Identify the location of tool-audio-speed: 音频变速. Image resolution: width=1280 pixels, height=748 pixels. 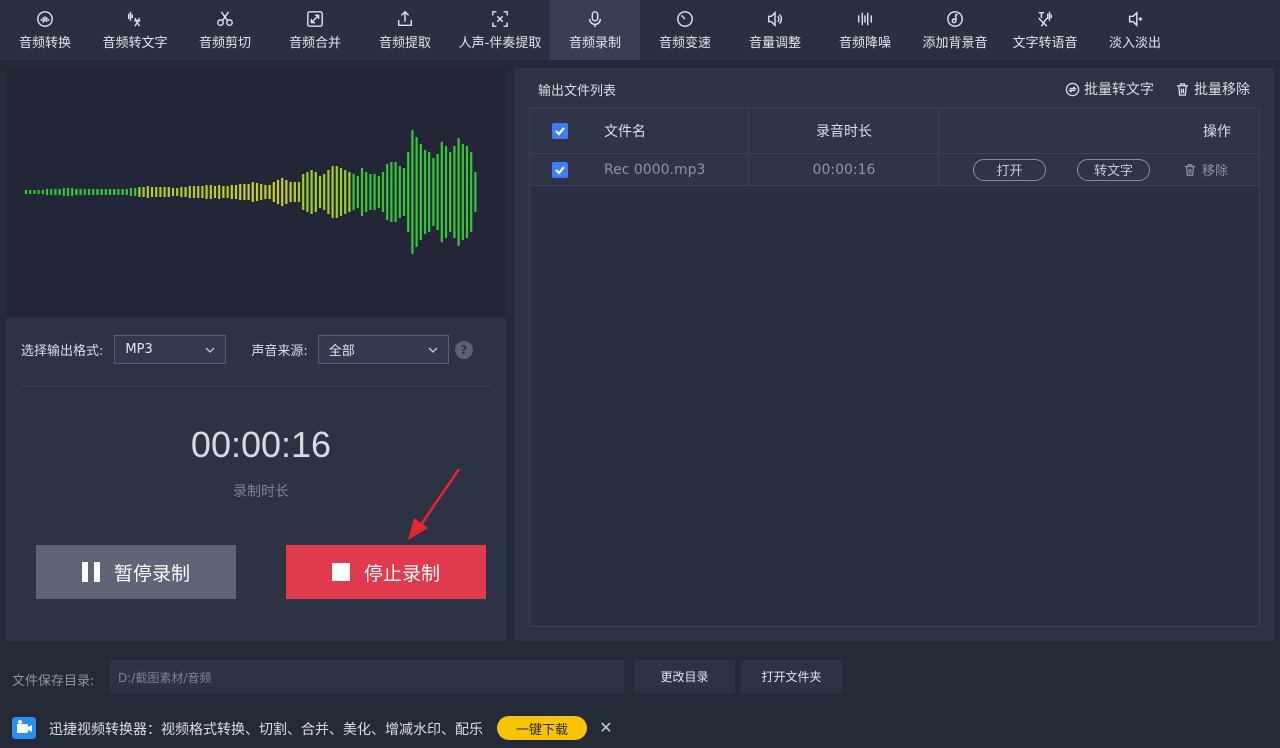
(685, 30).